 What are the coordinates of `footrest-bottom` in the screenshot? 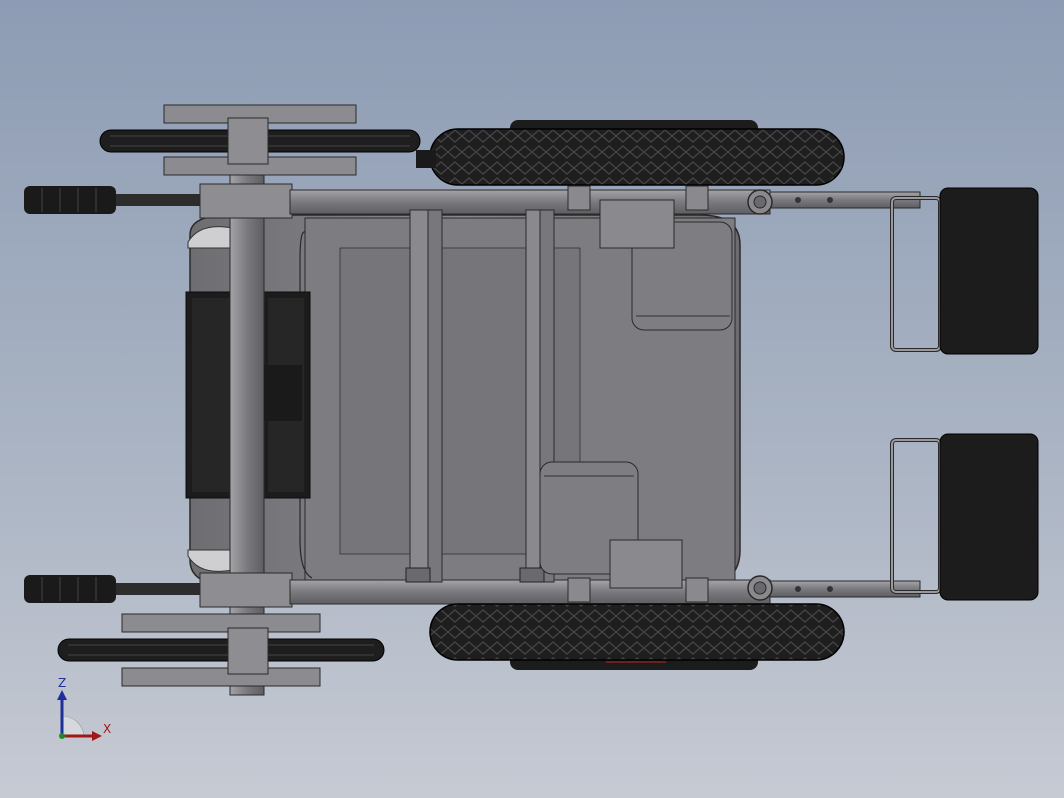 It's located at (964, 517).